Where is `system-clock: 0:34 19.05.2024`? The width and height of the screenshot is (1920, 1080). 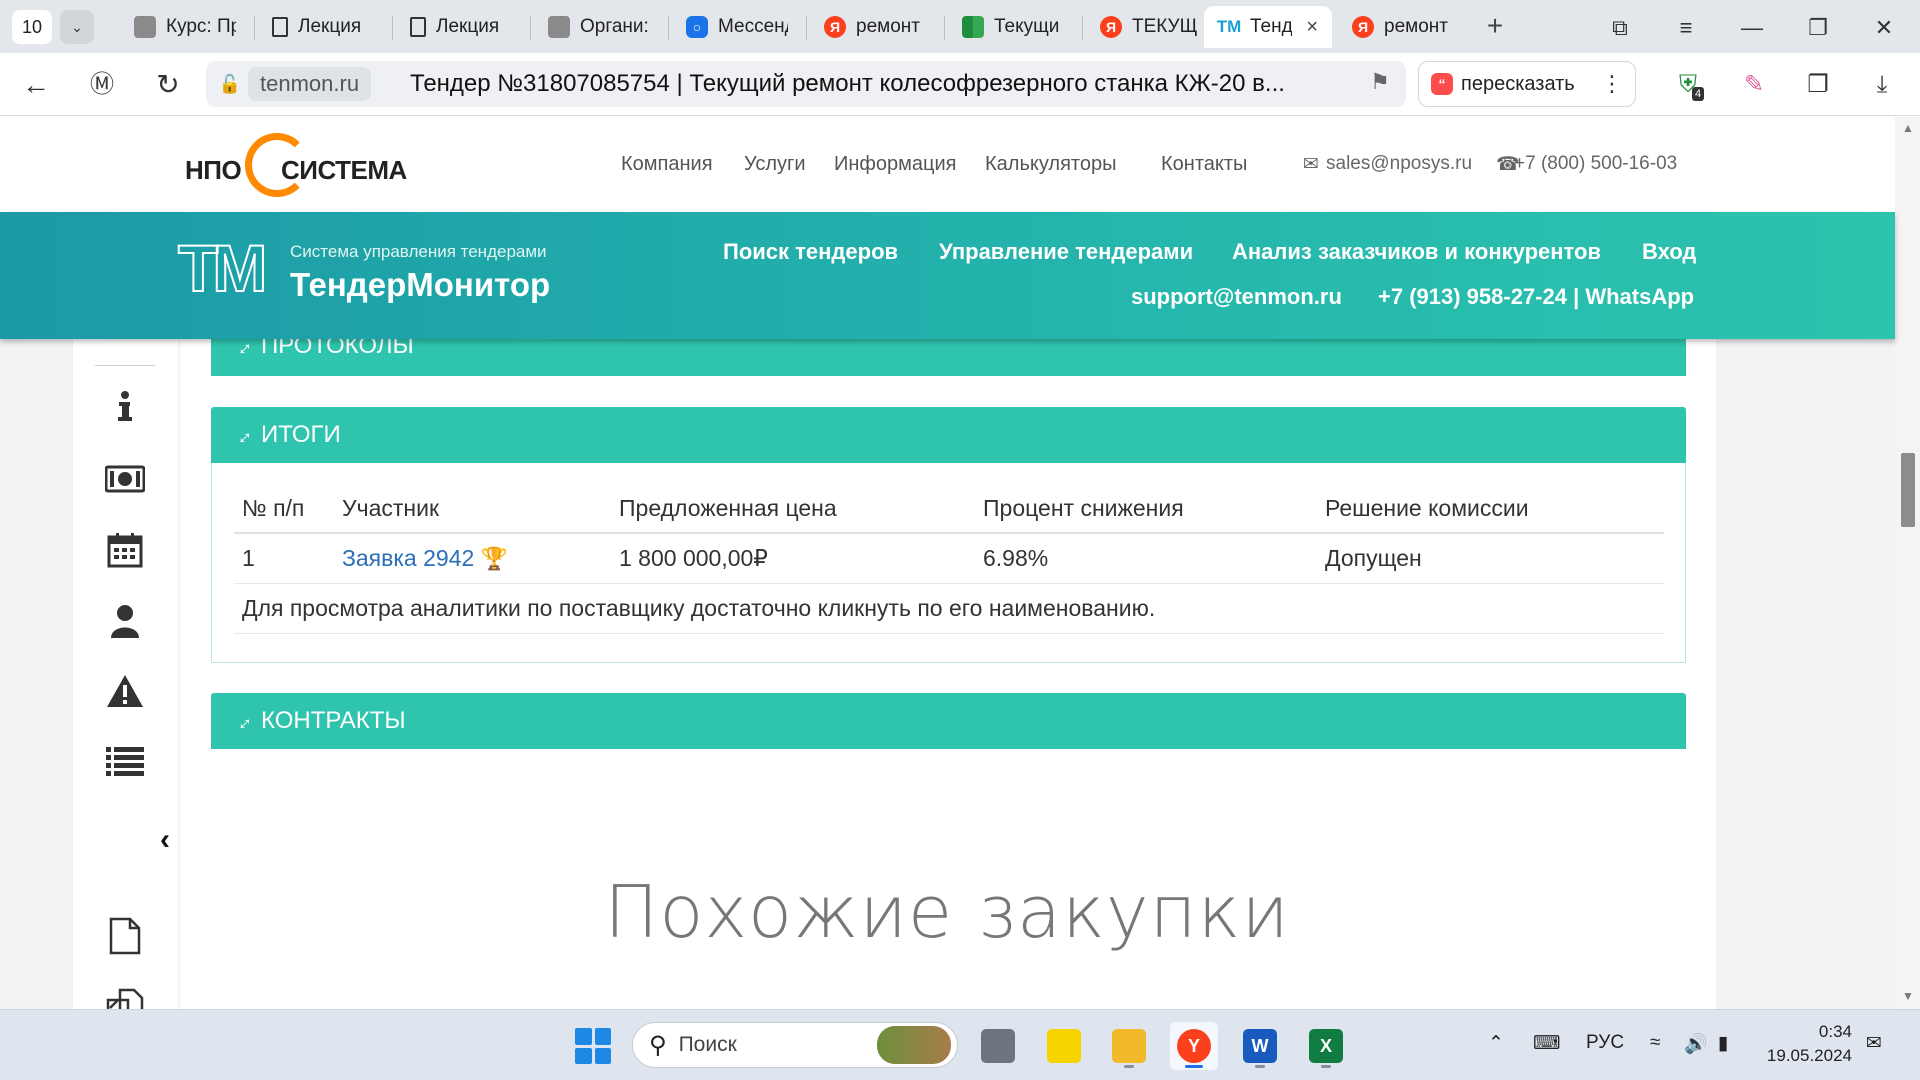 system-clock: 0:34 19.05.2024 is located at coordinates (1802, 1044).